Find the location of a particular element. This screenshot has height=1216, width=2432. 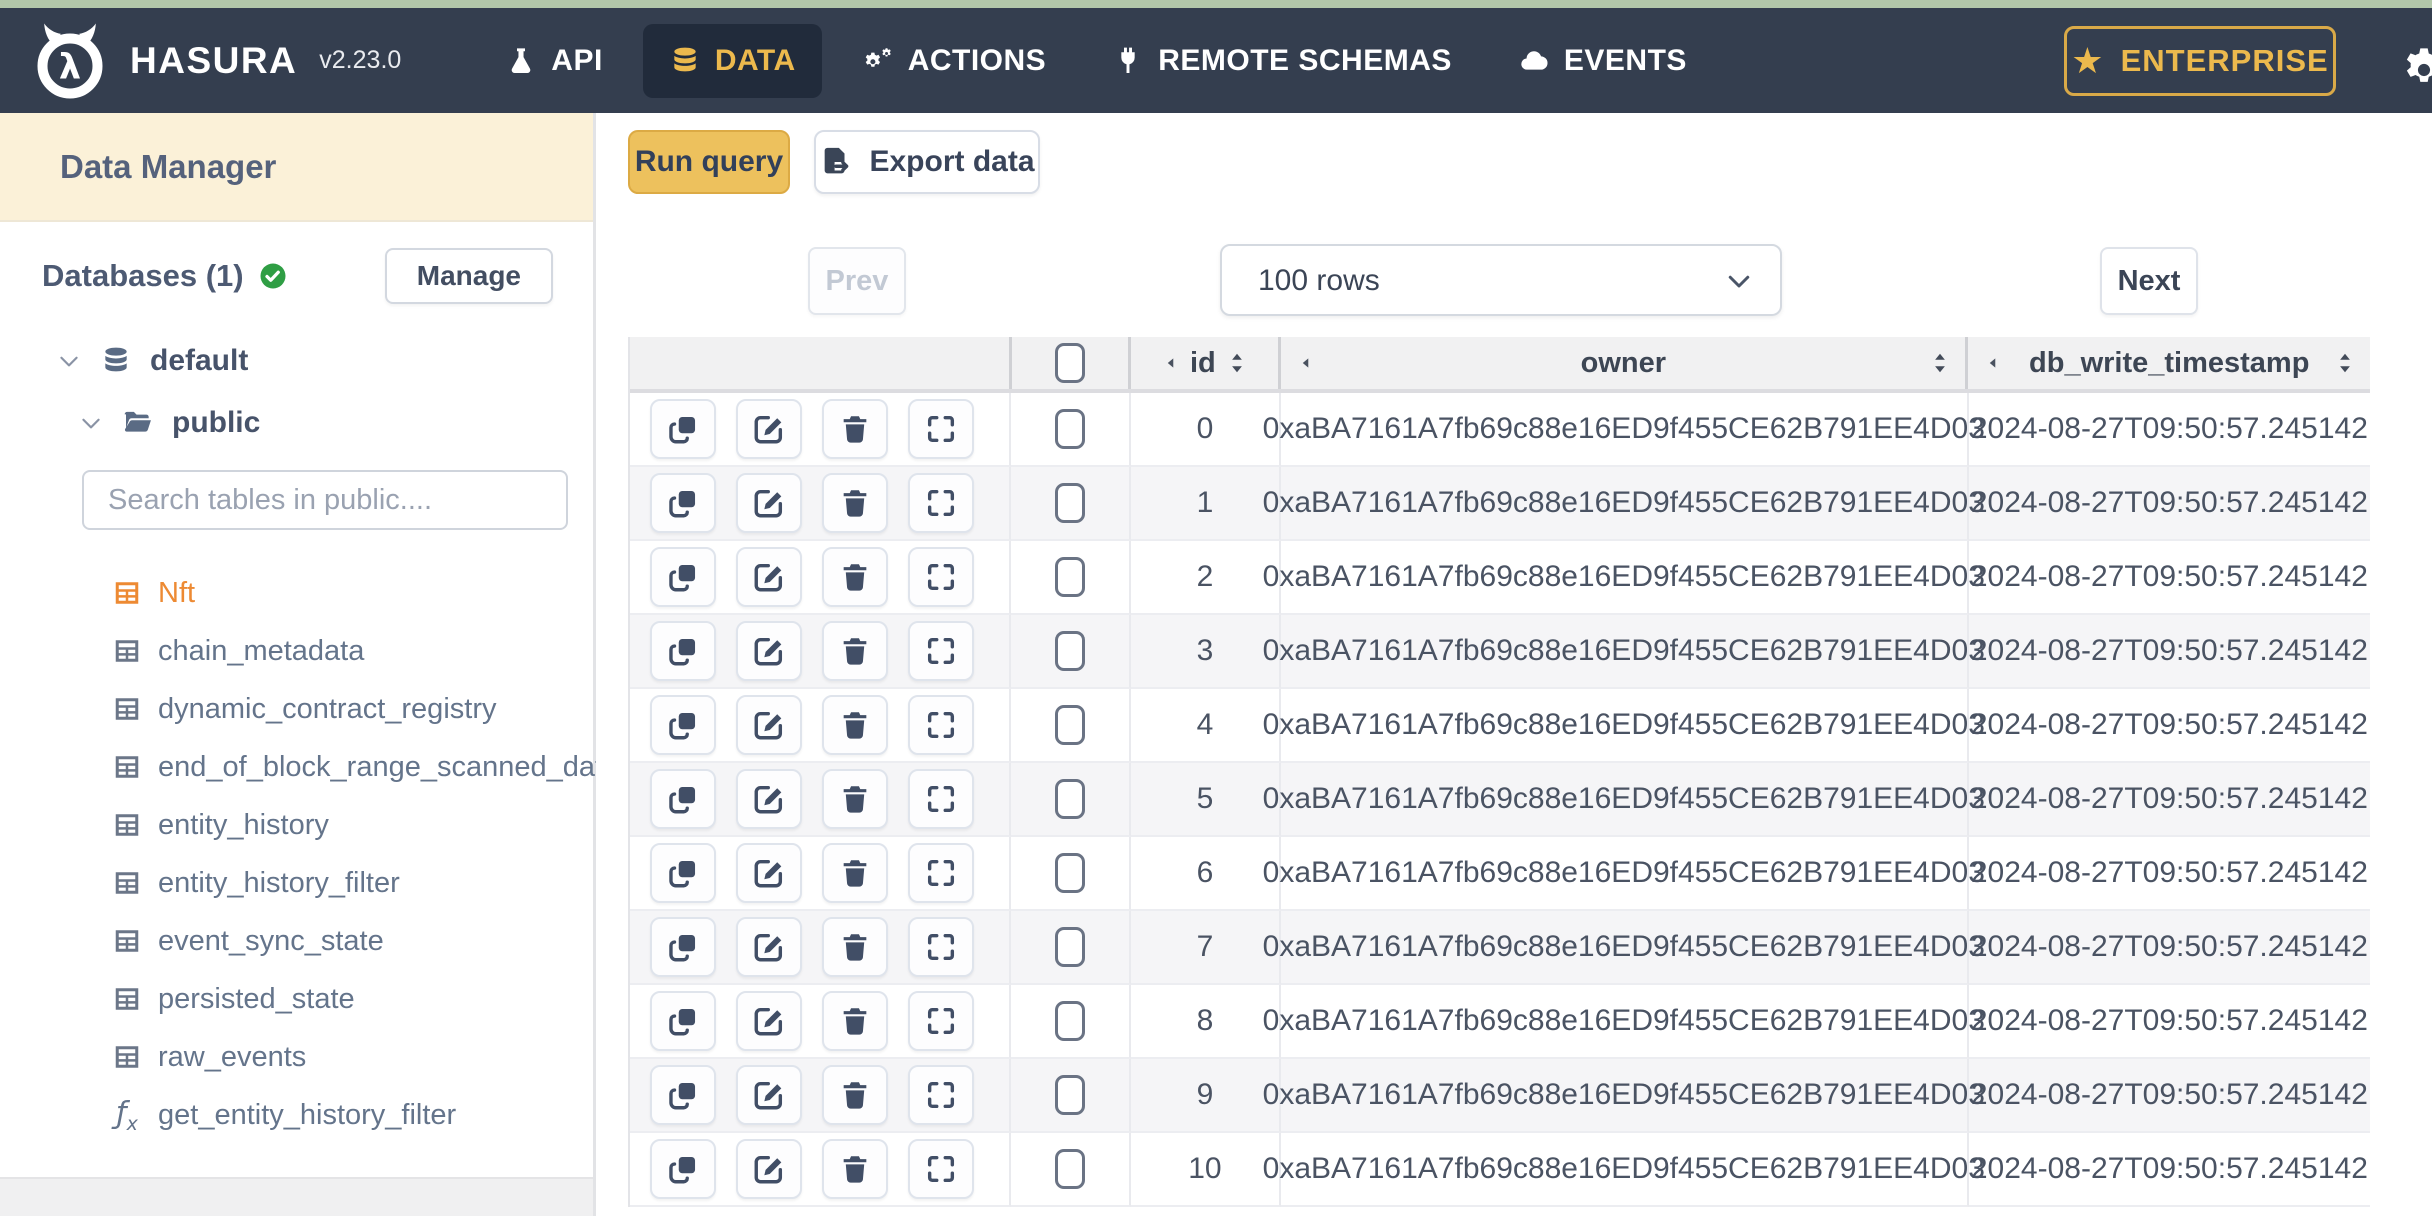

row-checkbox-cell is located at coordinates (1071, 1170).